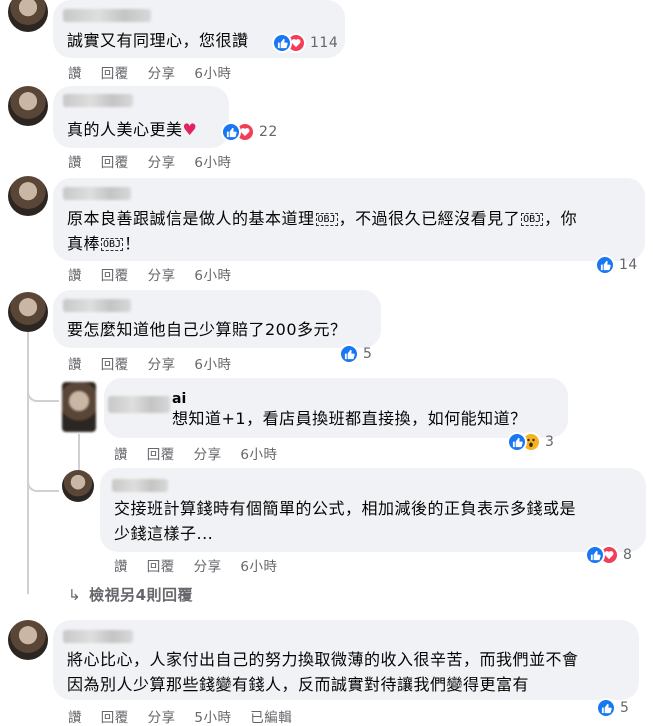  What do you see at coordinates (550, 442) in the screenshot?
I see `reaction-count: 3` at bounding box center [550, 442].